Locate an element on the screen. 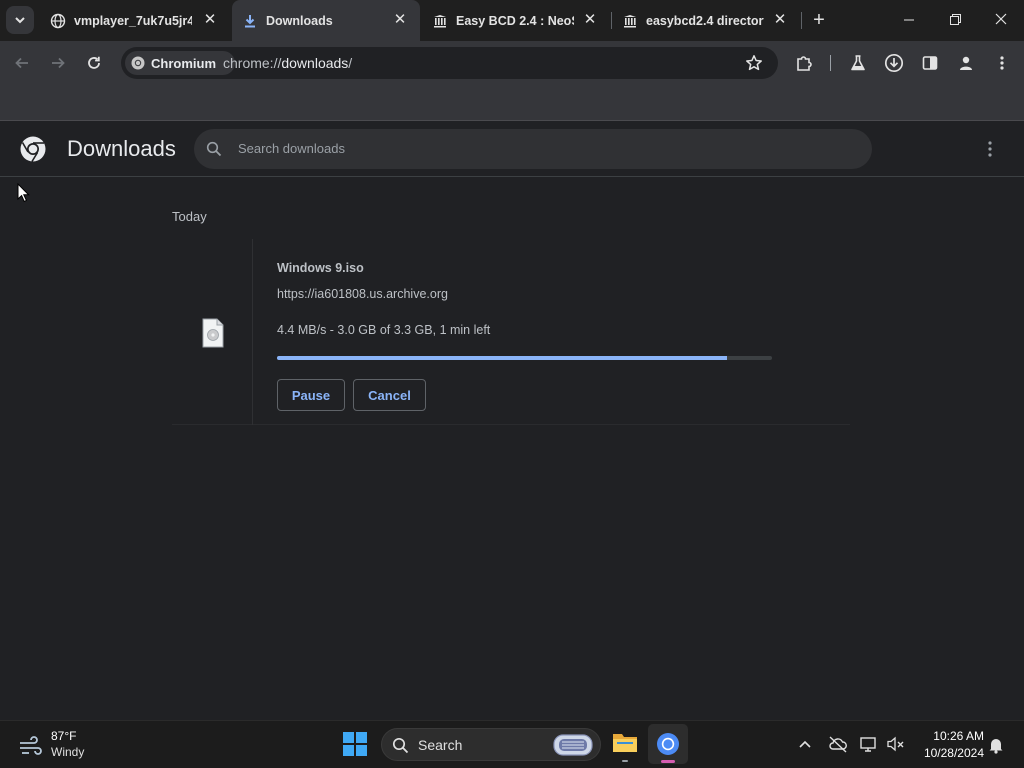 The width and height of the screenshot is (1024, 768). windows-logo-icon is located at coordinates (355, 744).